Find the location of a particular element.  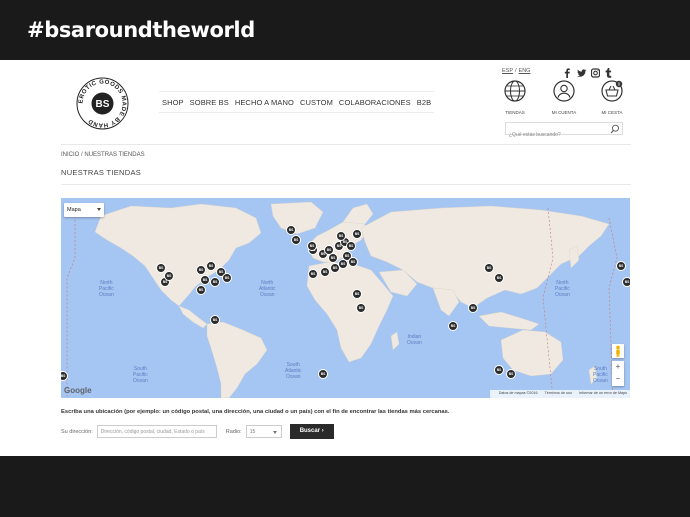

nav-colaboraciones: COLABORACIONES is located at coordinates (375, 102).